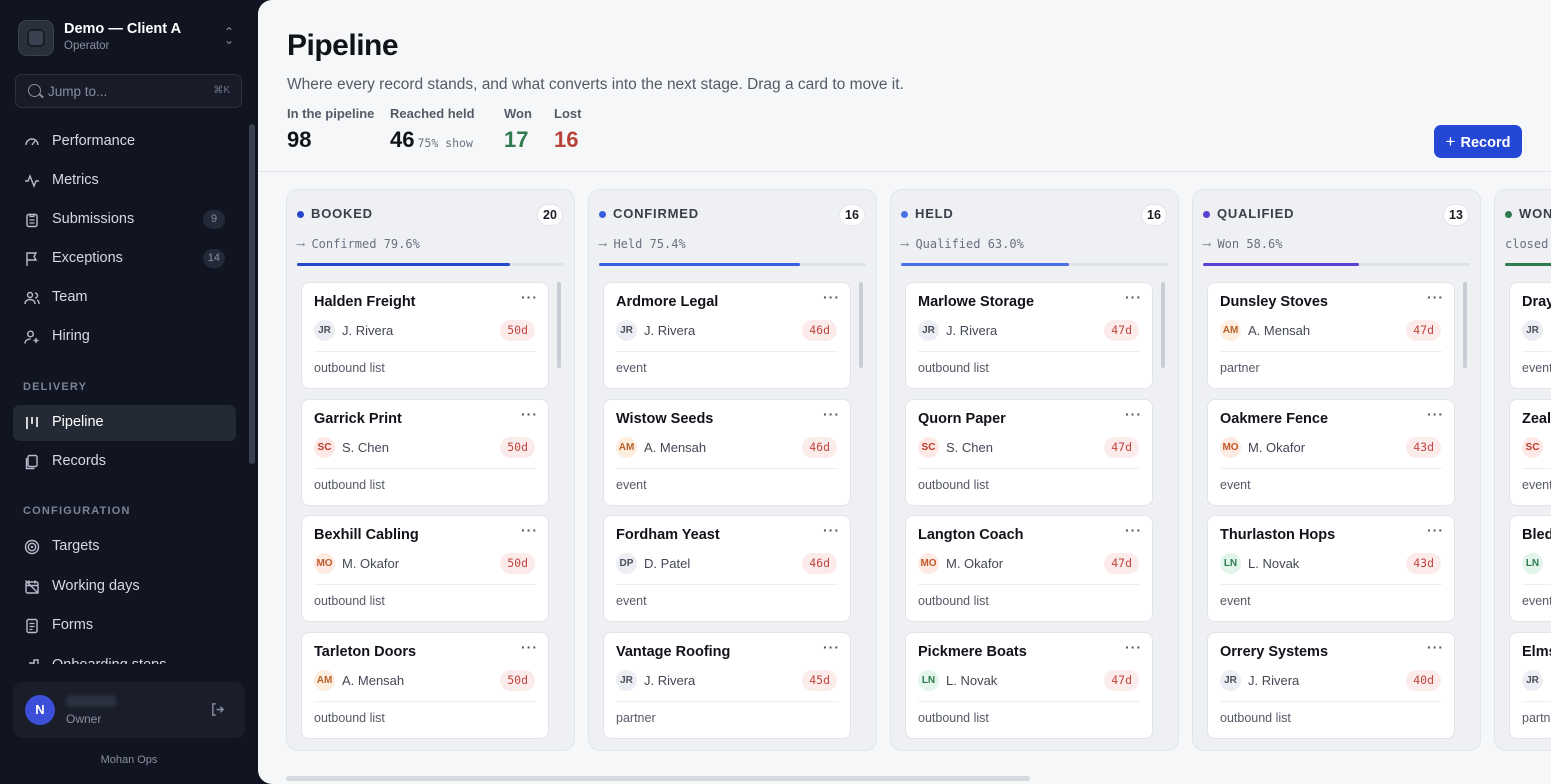 The width and height of the screenshot is (1551, 784). I want to click on sidebar-scrollbar, so click(252, 294).